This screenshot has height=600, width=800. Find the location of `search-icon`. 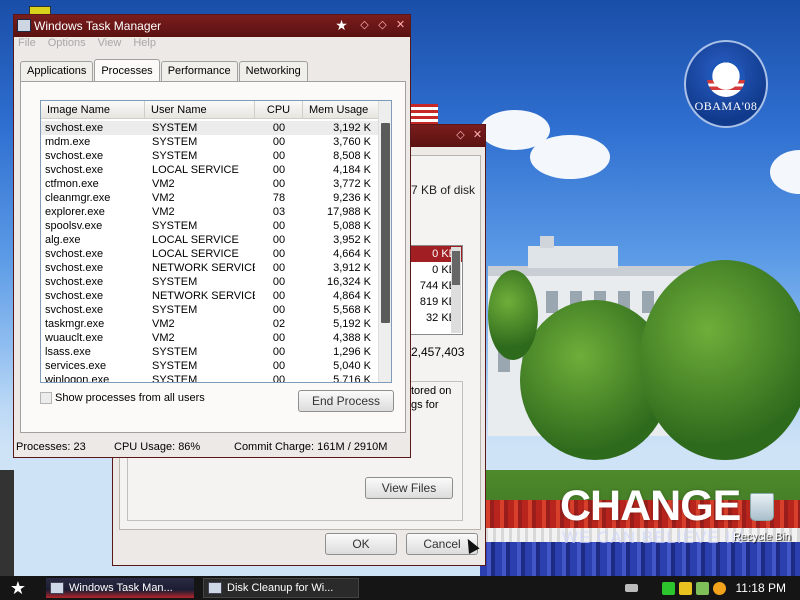

search-icon is located at coordinates (719, 588).